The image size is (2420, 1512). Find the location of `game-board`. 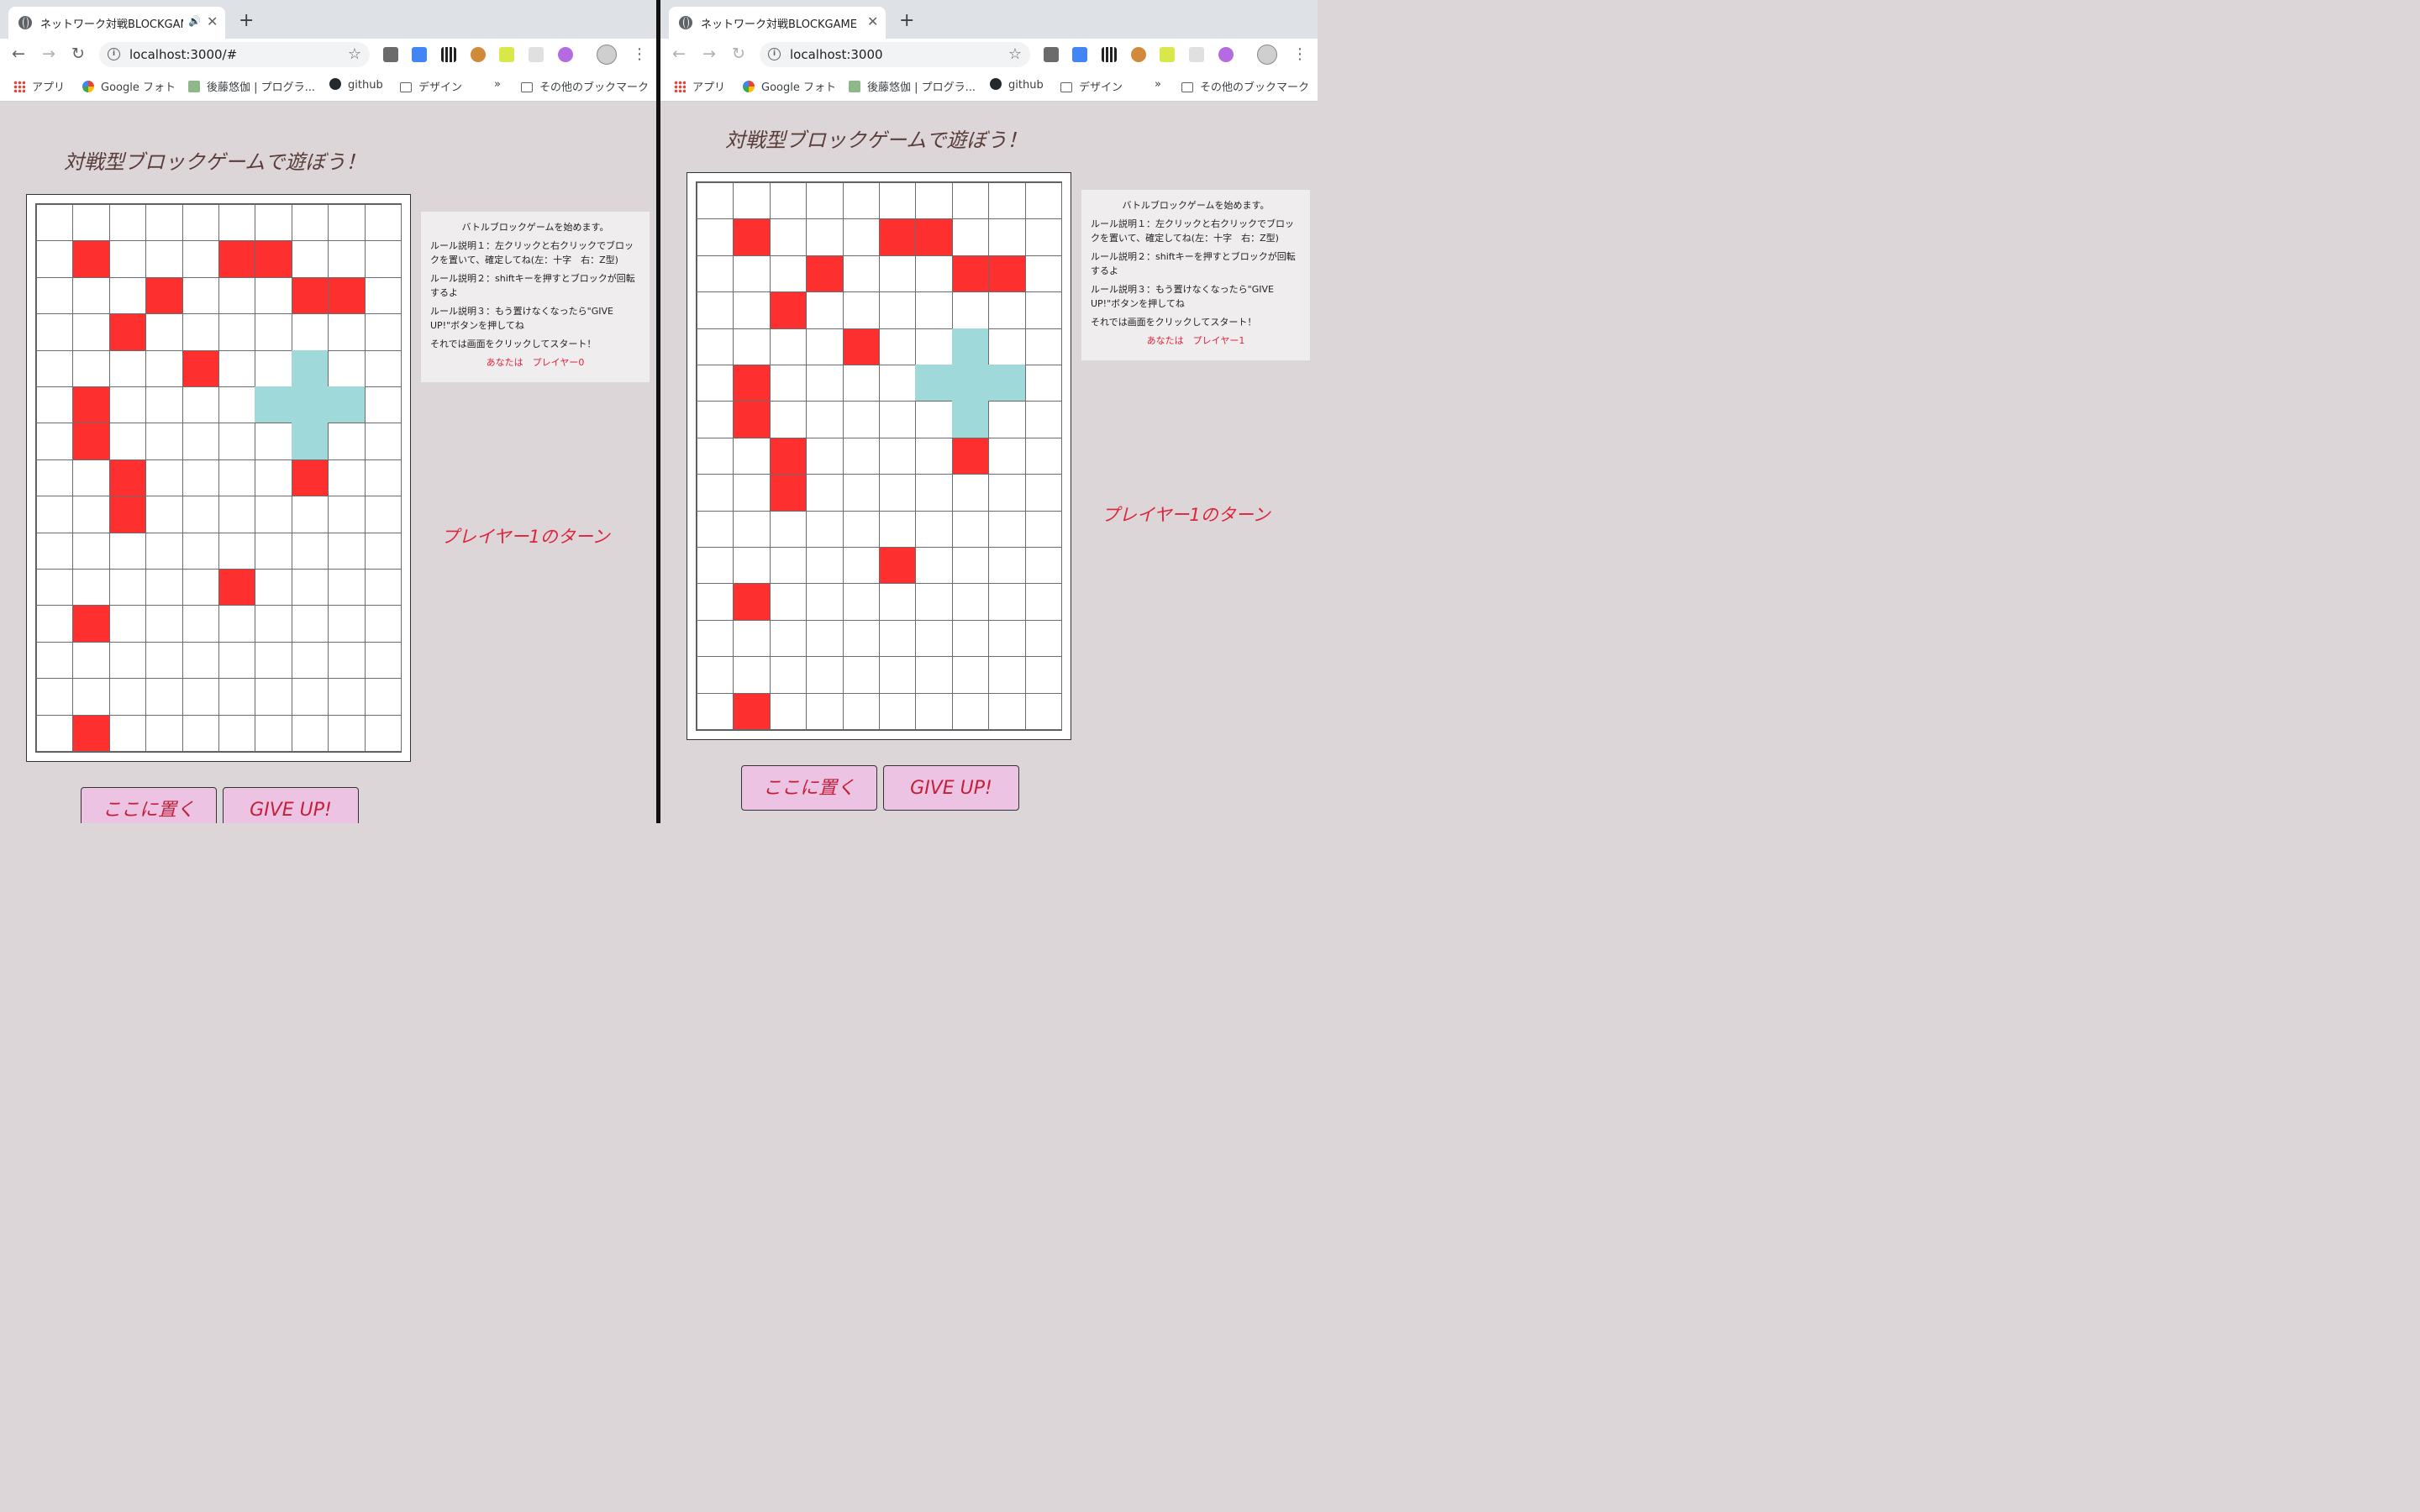

game-board is located at coordinates (879, 456).